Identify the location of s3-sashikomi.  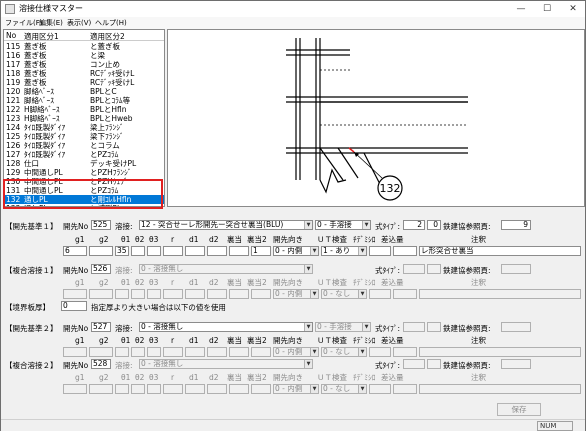
(405, 352).